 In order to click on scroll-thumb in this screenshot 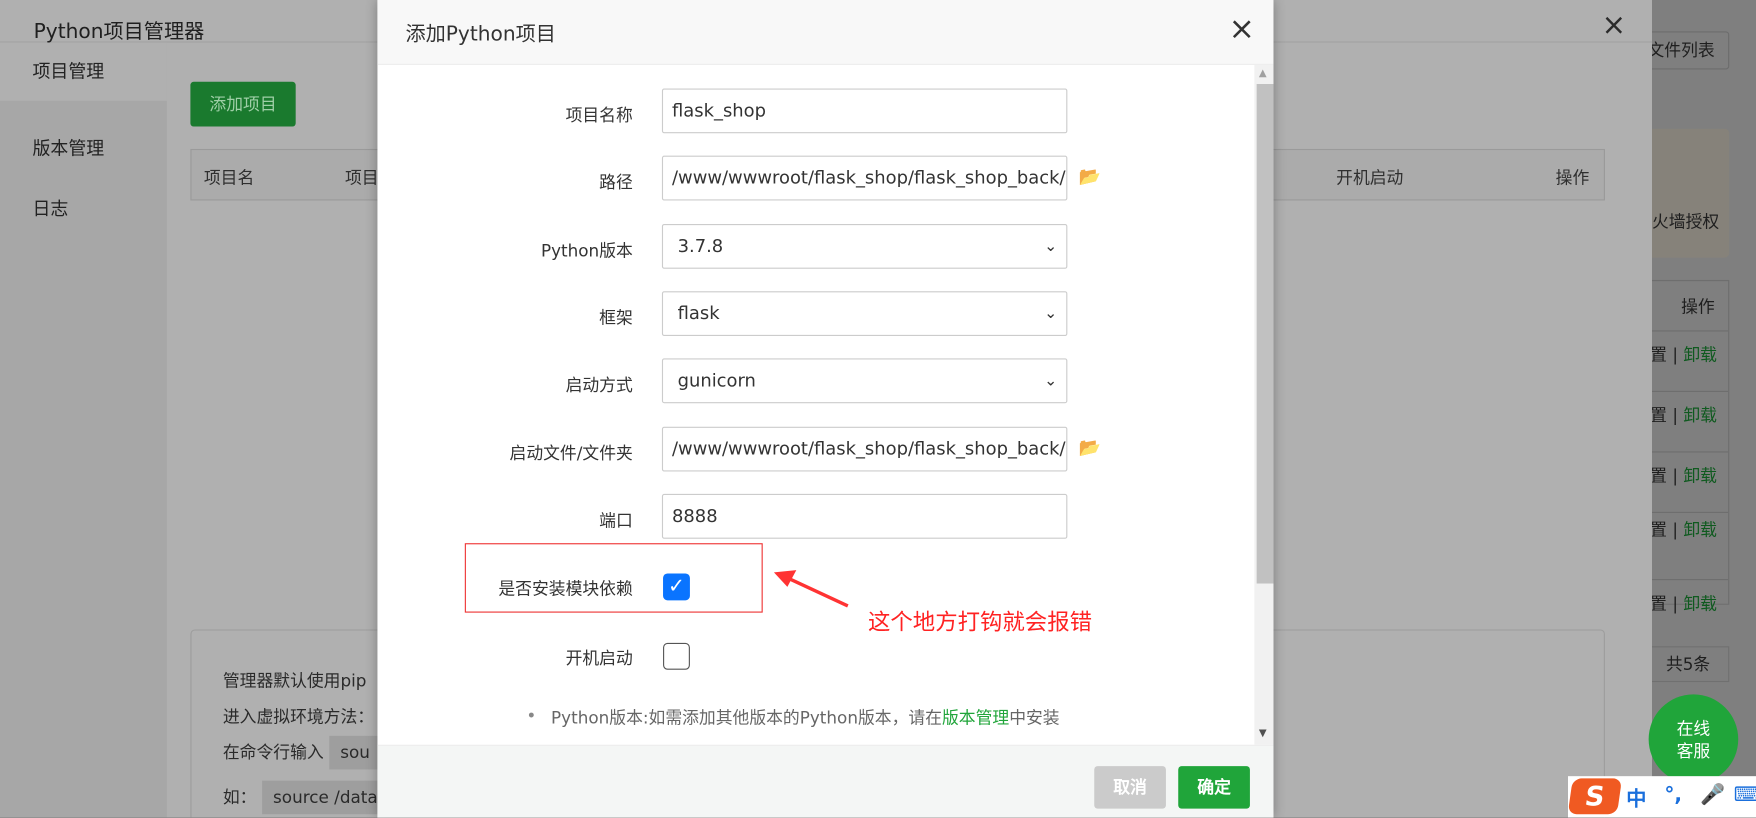, I will do `click(1265, 334)`.